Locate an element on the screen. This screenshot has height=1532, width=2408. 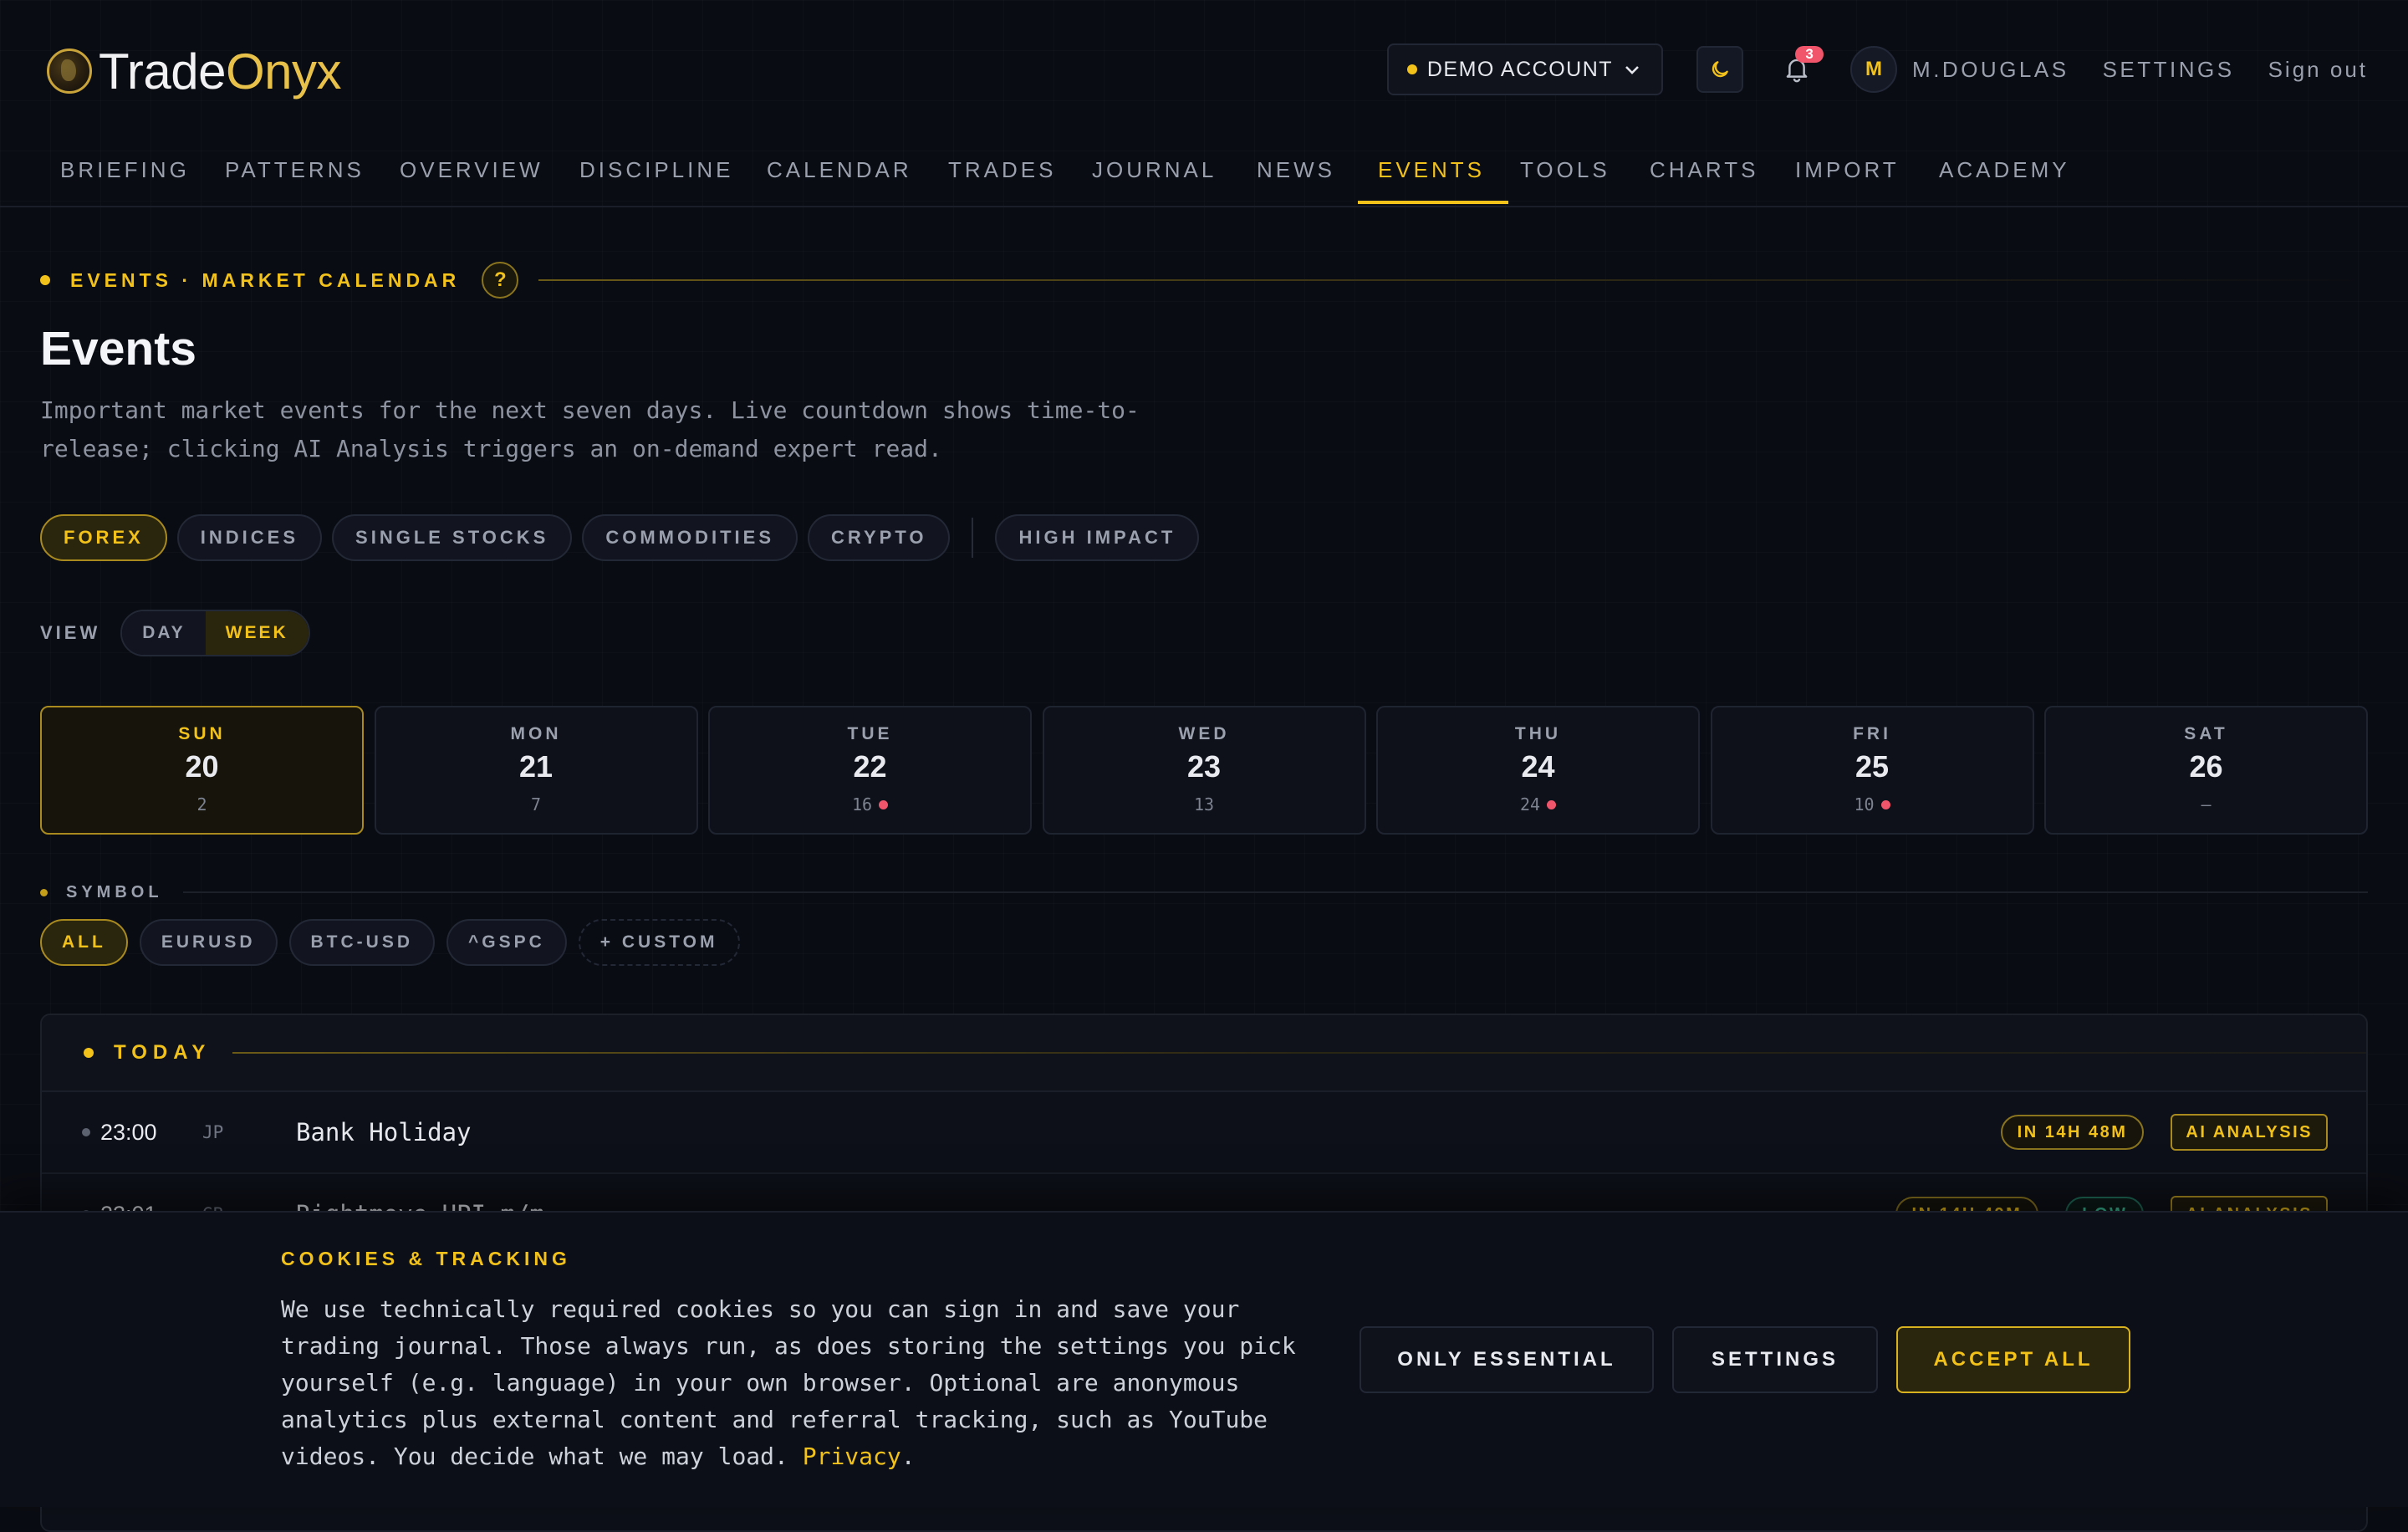
filter-indices: INDICES is located at coordinates (250, 537).